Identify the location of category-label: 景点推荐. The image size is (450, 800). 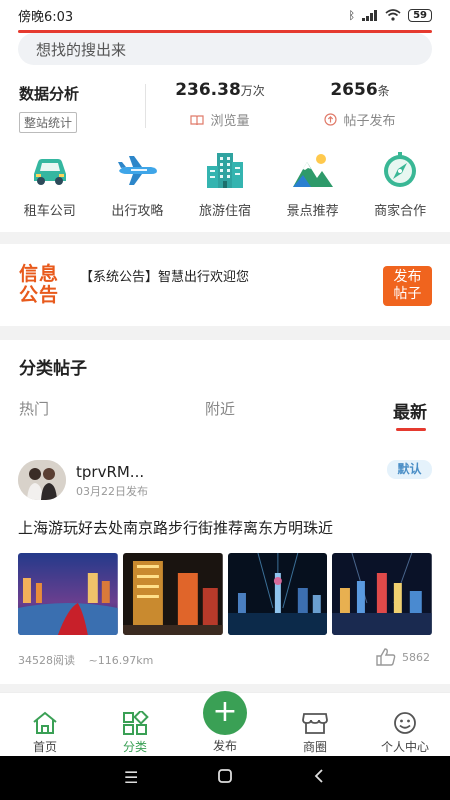
(312, 211).